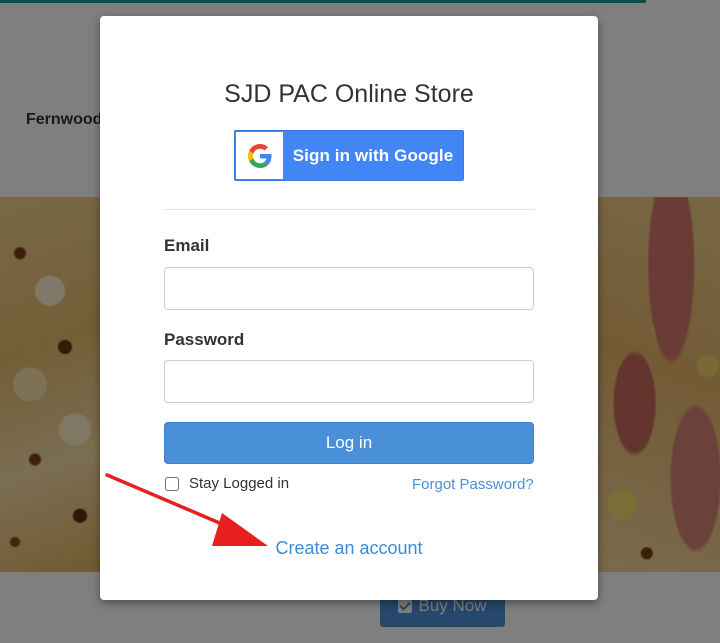 This screenshot has height=643, width=720. I want to click on google-g-icon, so click(259, 155).